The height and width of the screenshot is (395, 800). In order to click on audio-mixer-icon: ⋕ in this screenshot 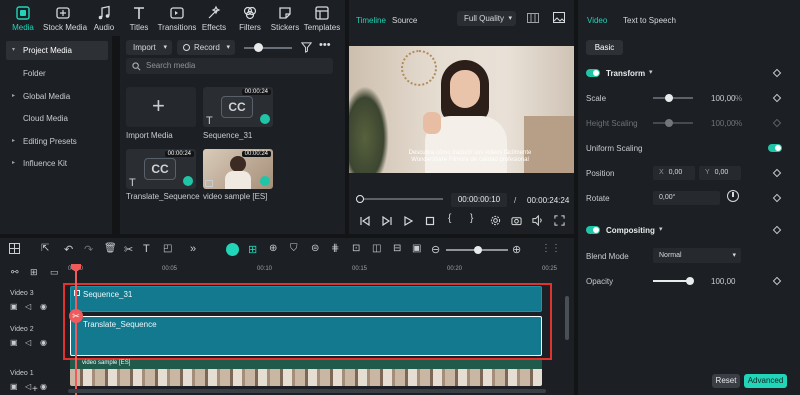, I will do `click(337, 249)`.